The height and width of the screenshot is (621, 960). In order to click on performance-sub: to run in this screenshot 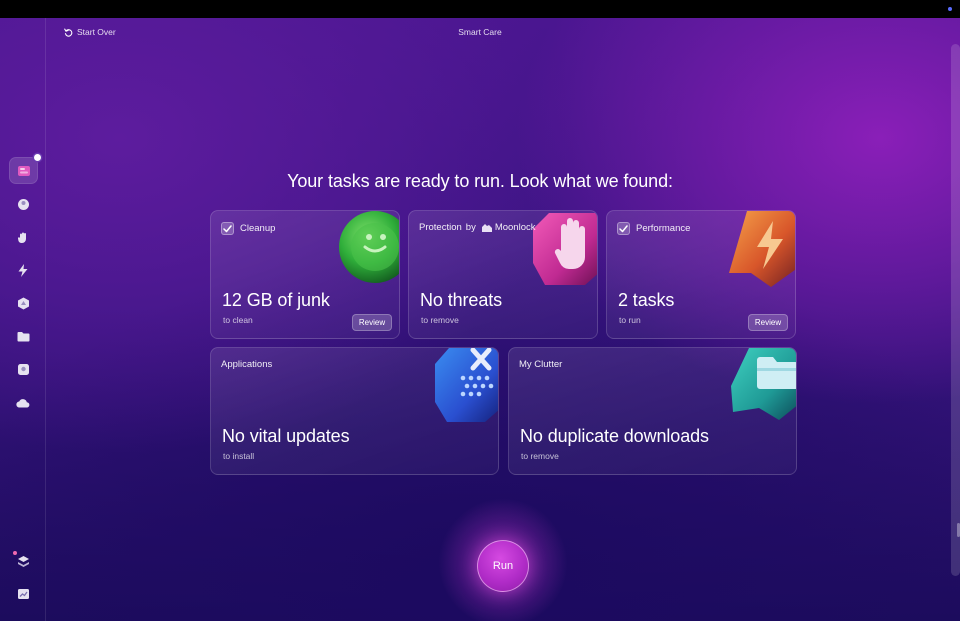, I will do `click(630, 320)`.